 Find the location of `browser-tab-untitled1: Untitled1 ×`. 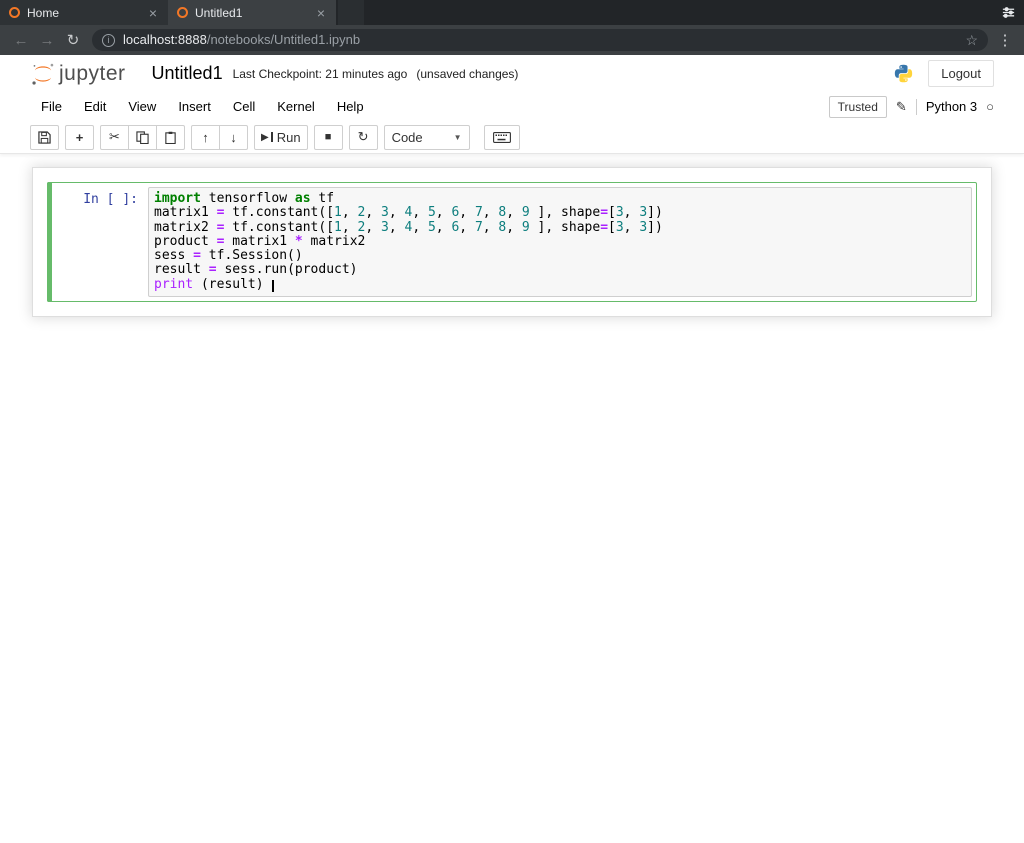

browser-tab-untitled1: Untitled1 × is located at coordinates (252, 12).